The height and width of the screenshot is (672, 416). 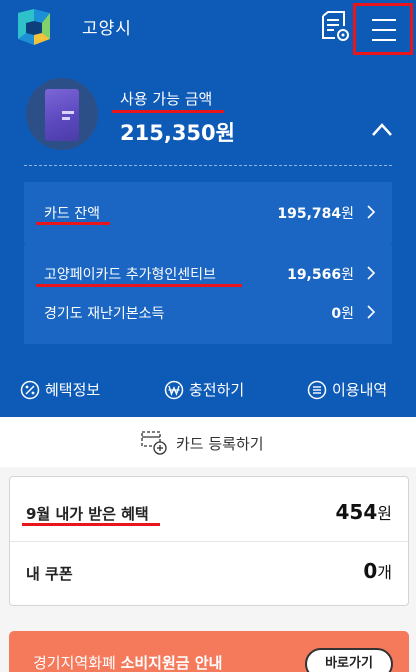 What do you see at coordinates (166, 99) in the screenshot?
I see `available-amount-label: 사용 가능 금액` at bounding box center [166, 99].